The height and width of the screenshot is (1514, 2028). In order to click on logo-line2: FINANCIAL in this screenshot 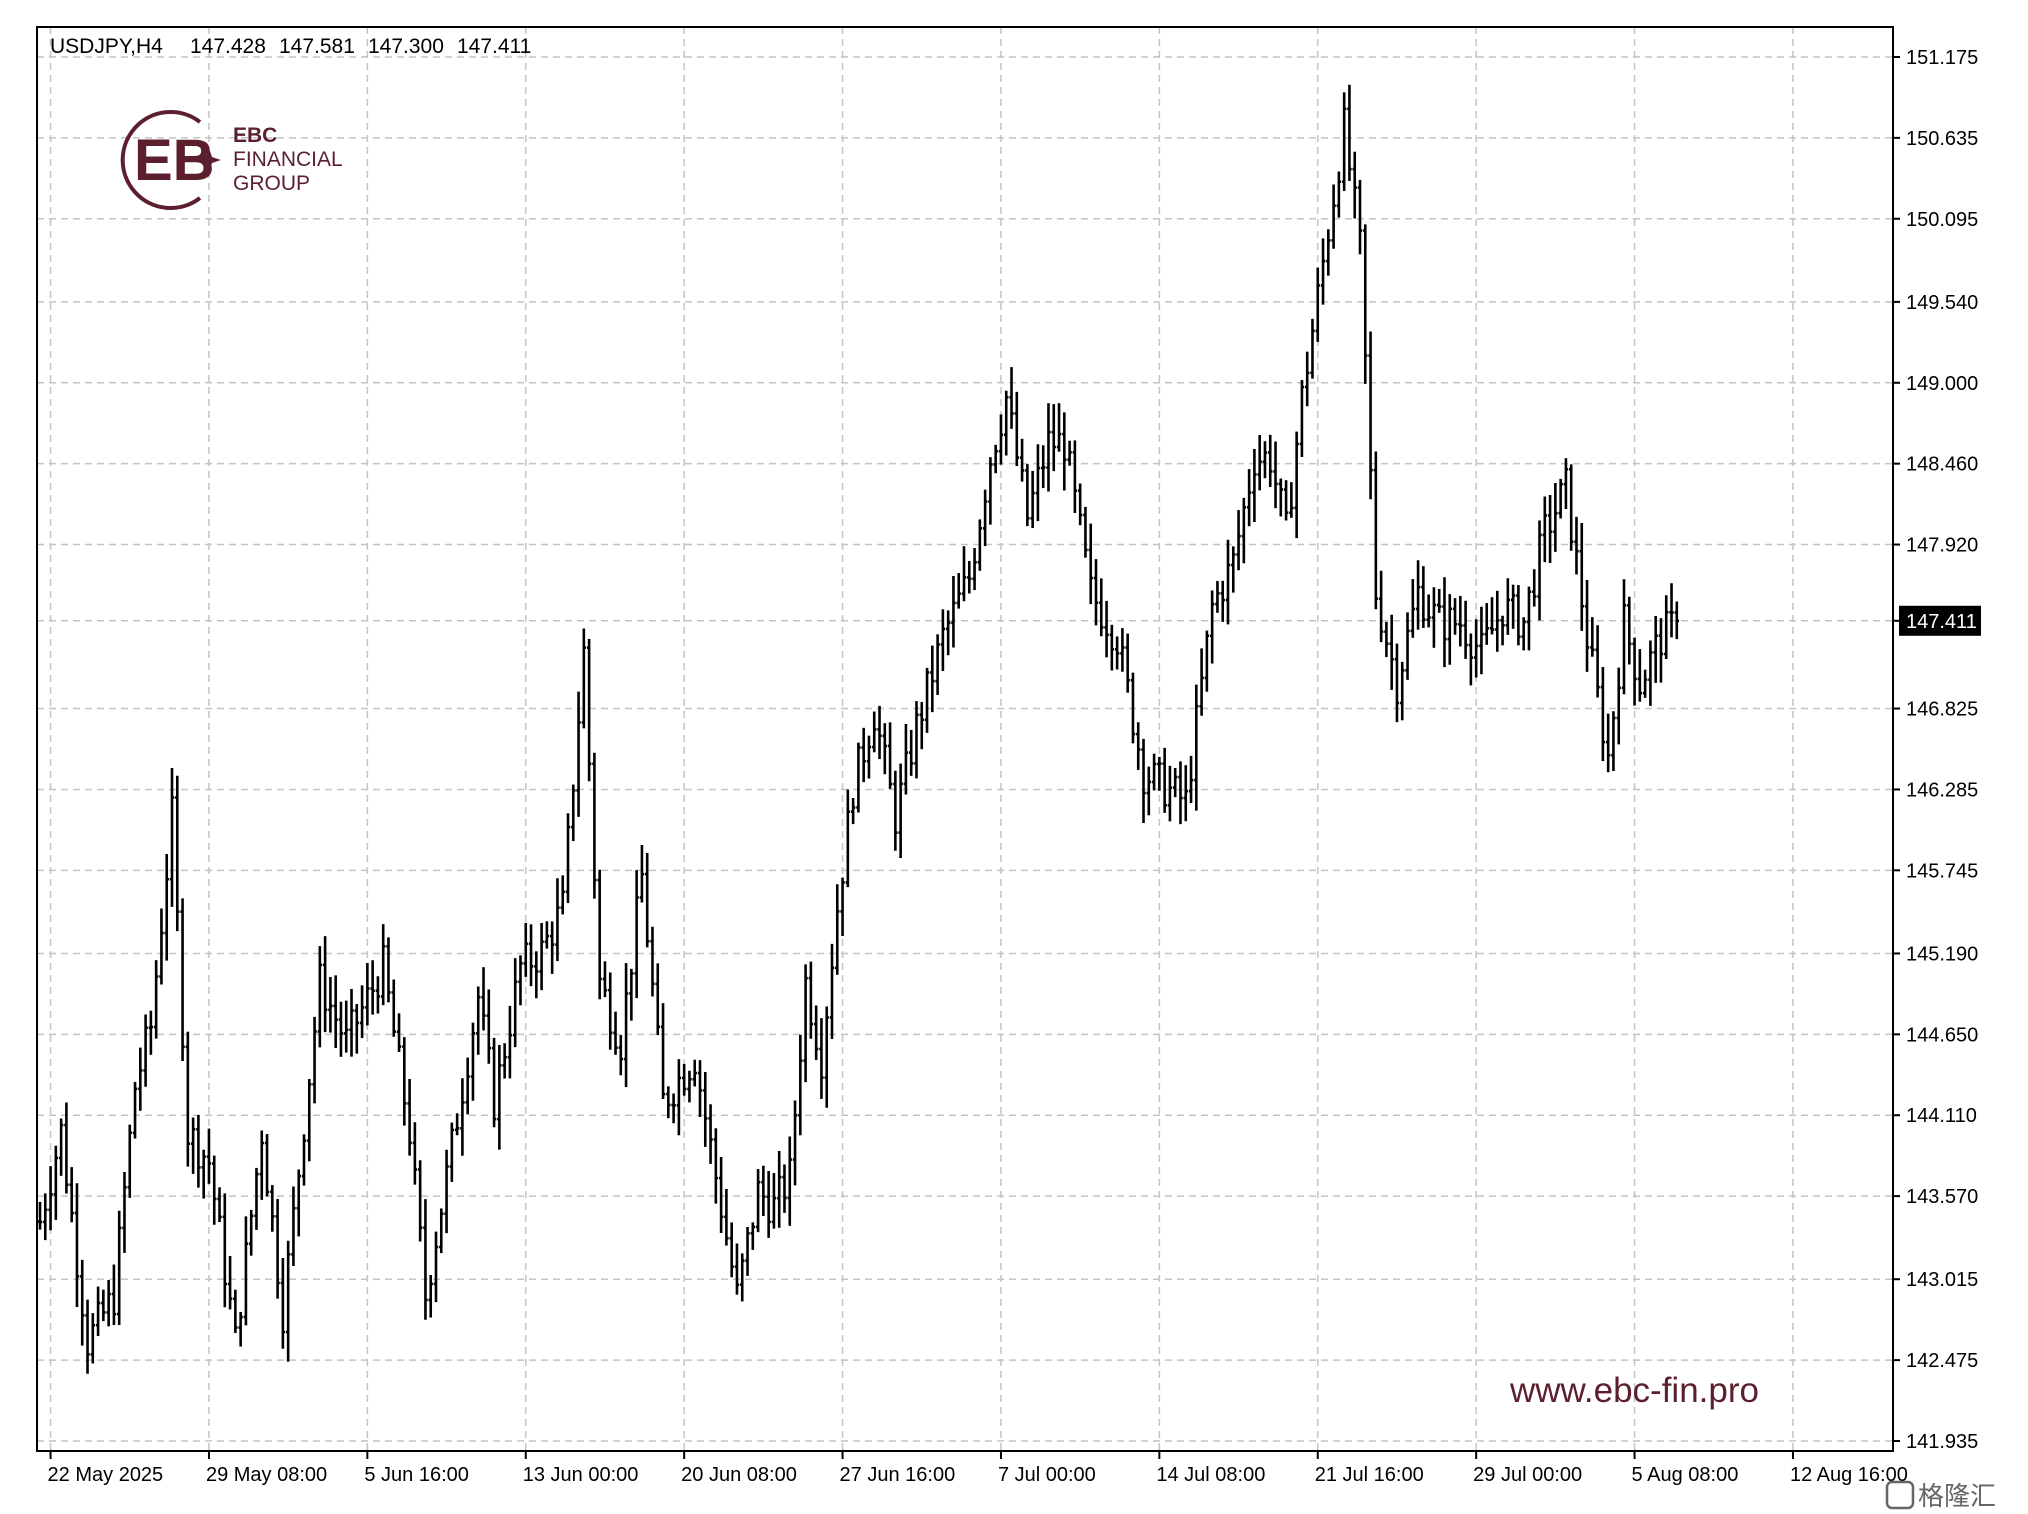, I will do `click(288, 159)`.